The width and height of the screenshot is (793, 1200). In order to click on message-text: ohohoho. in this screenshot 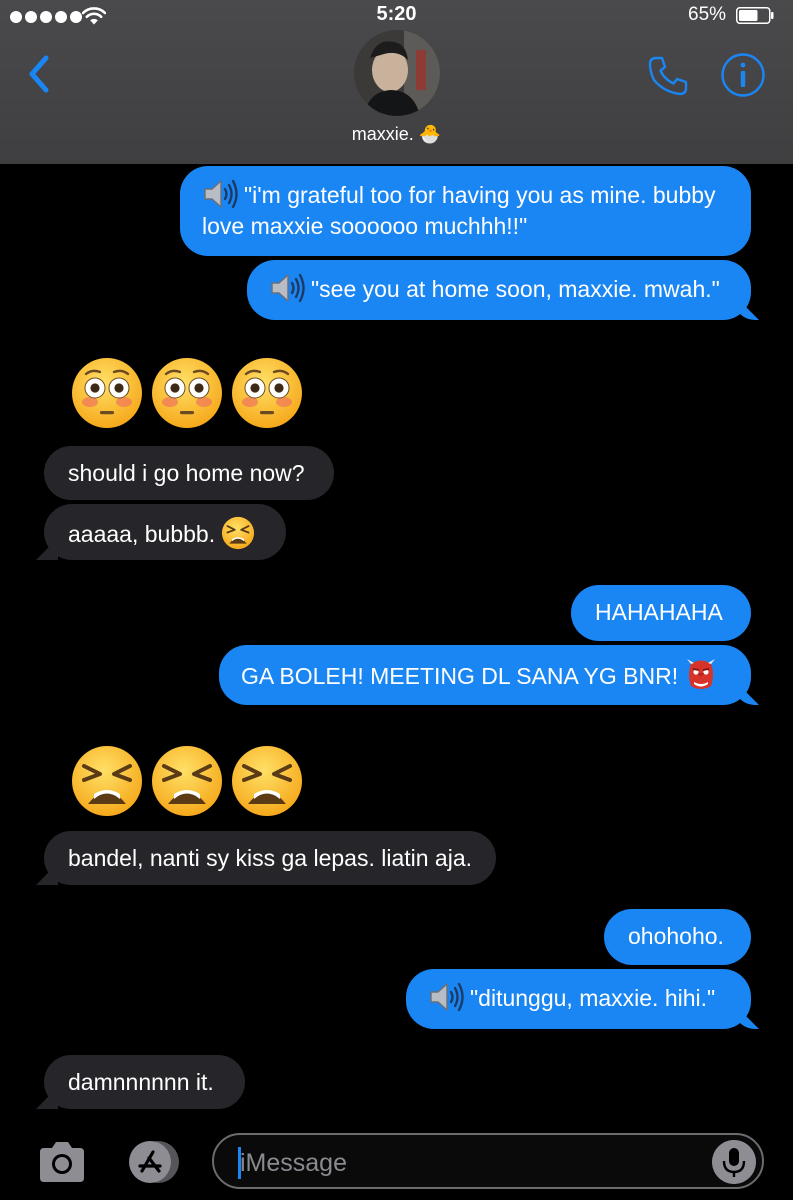, I will do `click(676, 936)`.